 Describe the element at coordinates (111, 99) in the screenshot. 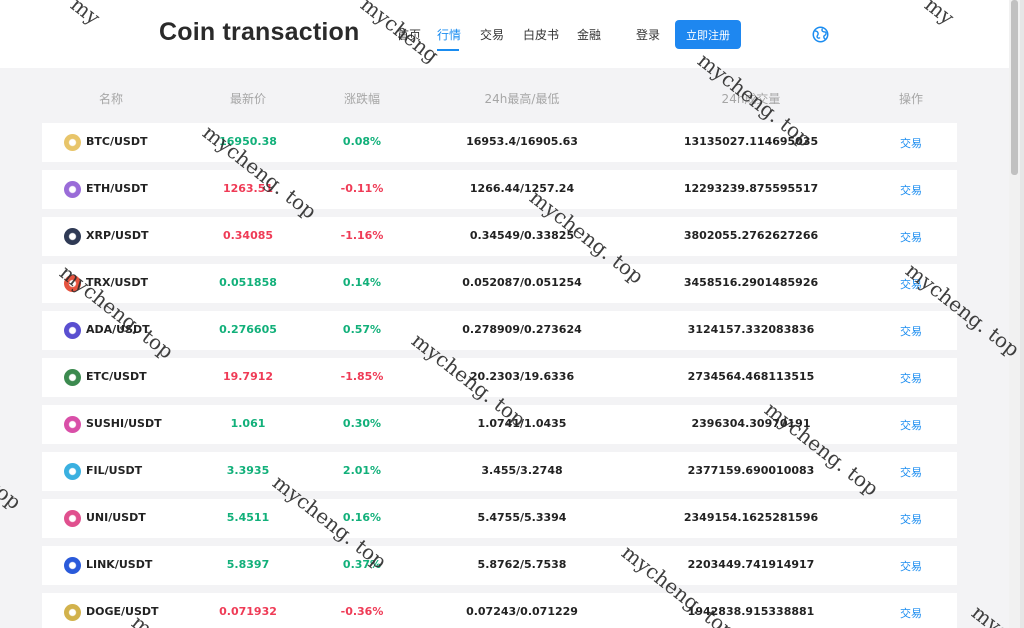

I see `col-name: 名称` at that location.